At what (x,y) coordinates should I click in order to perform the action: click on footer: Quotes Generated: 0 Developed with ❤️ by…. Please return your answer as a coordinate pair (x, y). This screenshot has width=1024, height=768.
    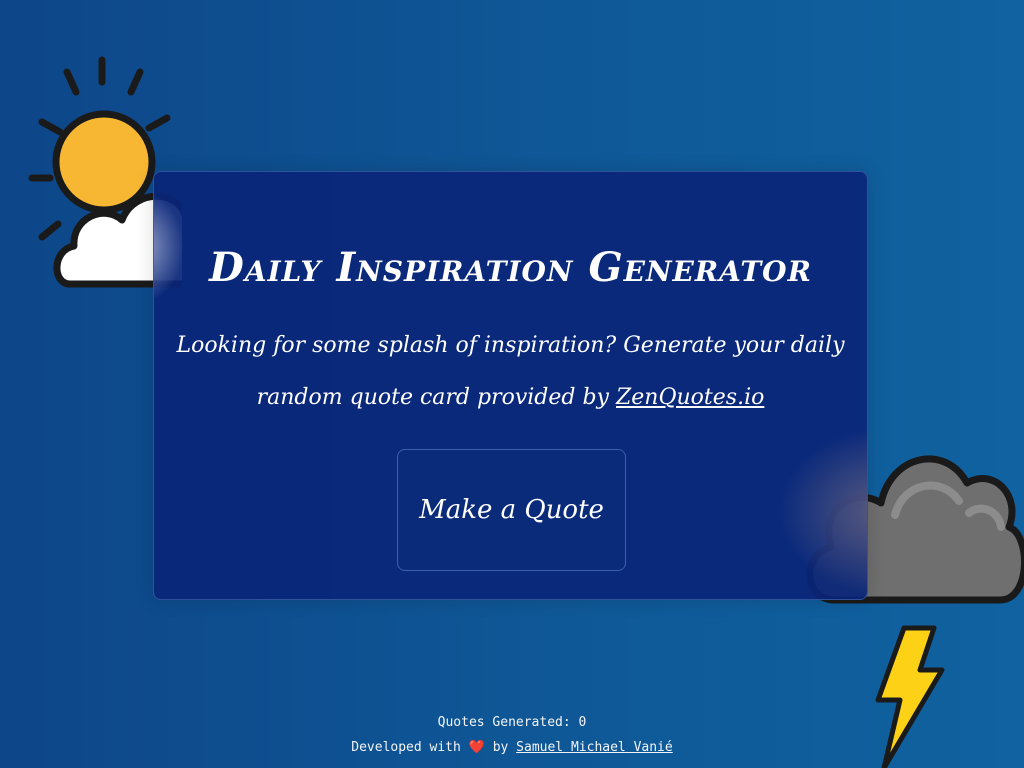
    Looking at the image, I should click on (512, 735).